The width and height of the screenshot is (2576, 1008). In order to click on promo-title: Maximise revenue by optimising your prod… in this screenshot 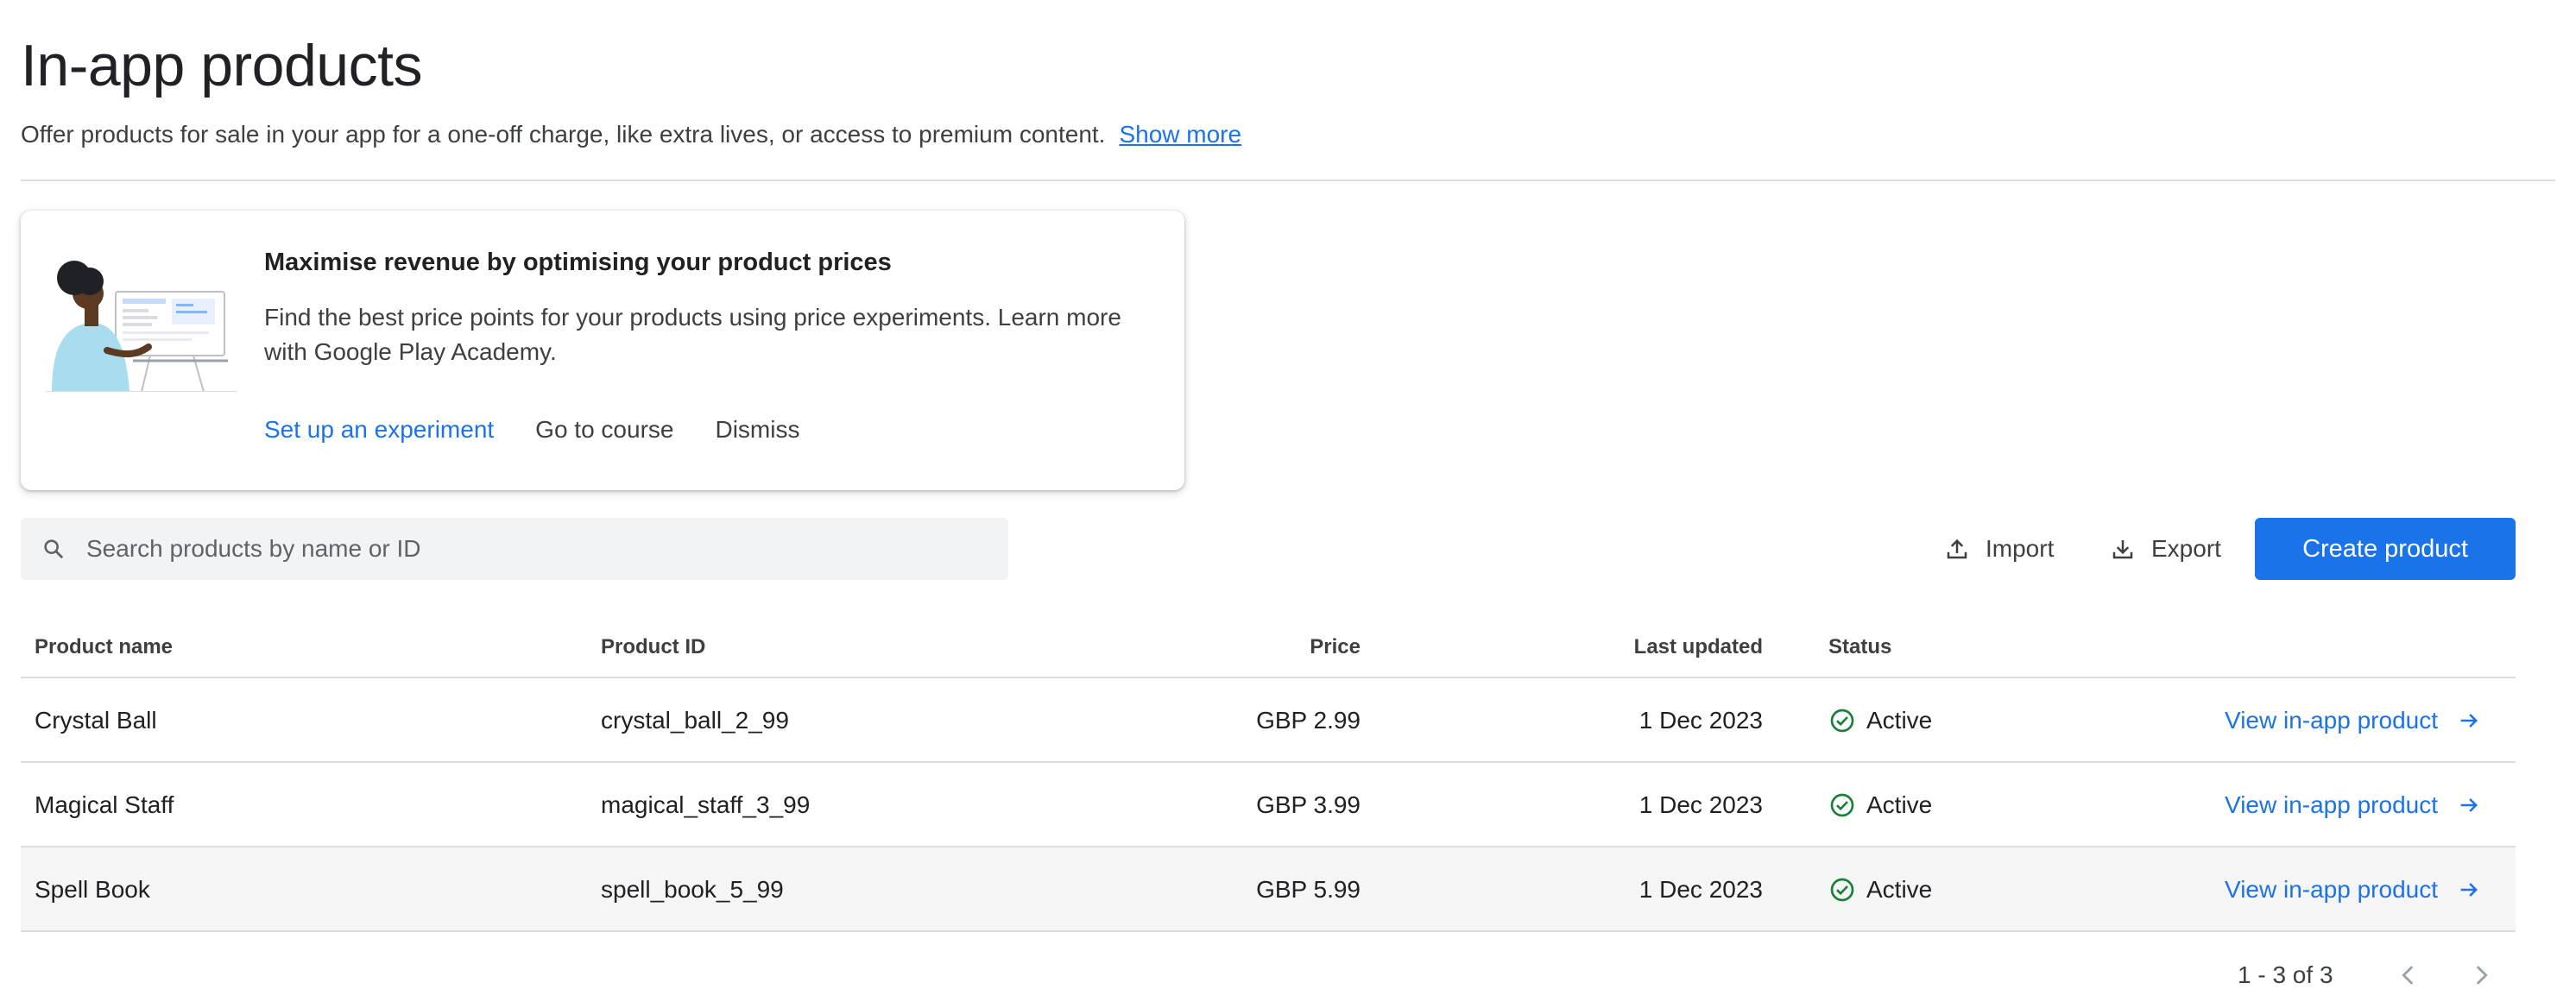, I will do `click(578, 262)`.